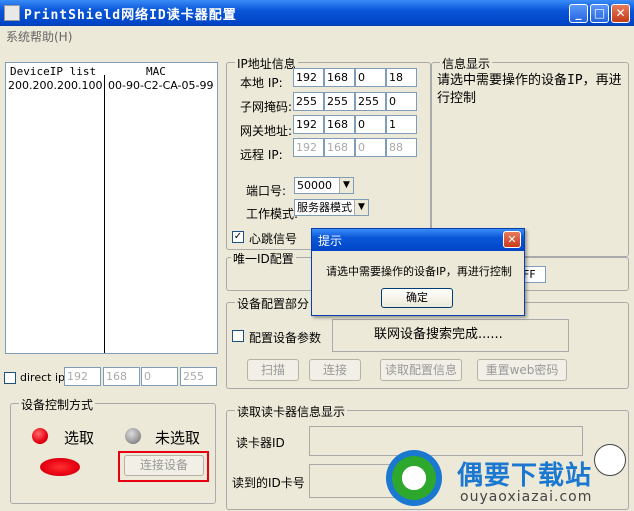  What do you see at coordinates (414, 478) in the screenshot?
I see `watermark-logo-icon` at bounding box center [414, 478].